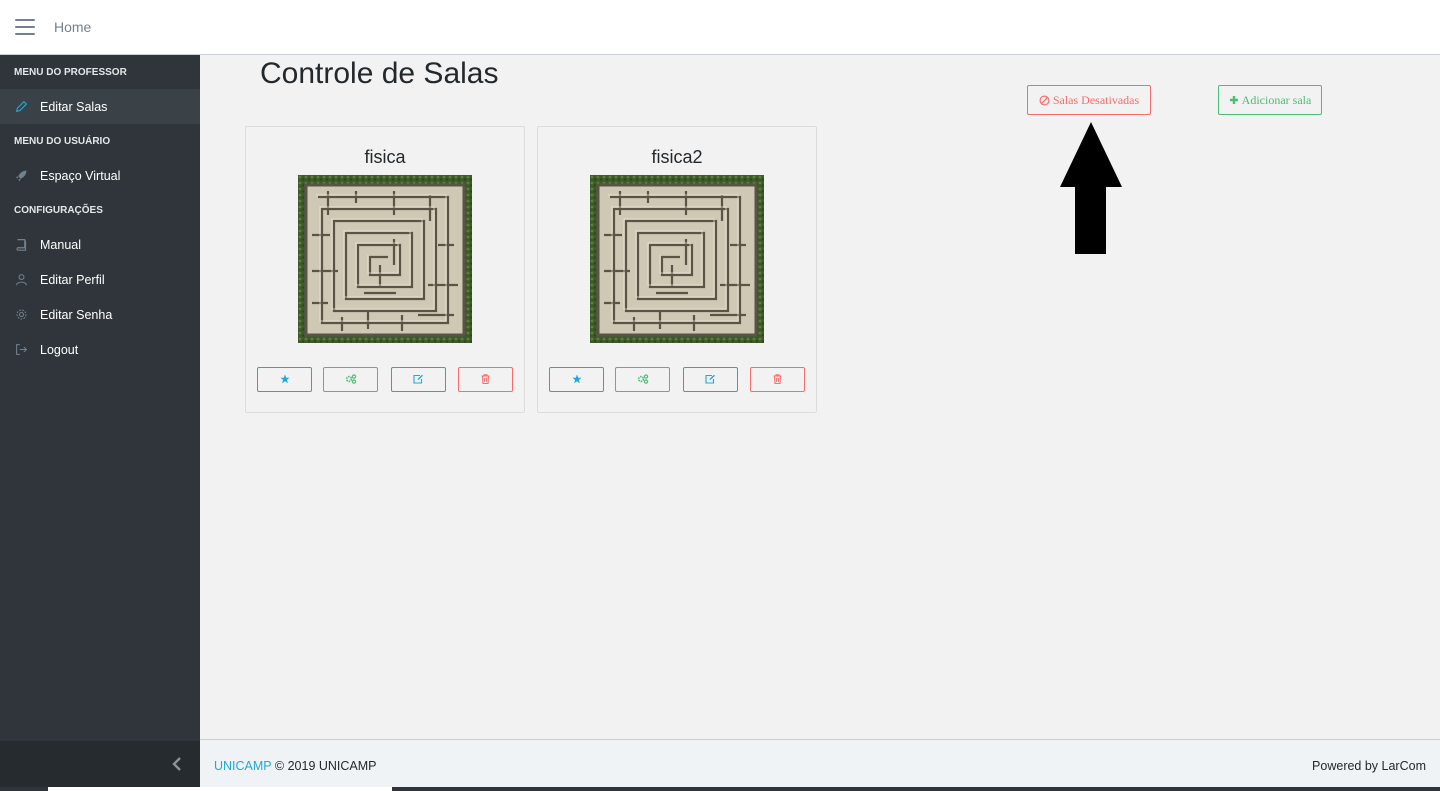 The height and width of the screenshot is (791, 1440). What do you see at coordinates (177, 766) in the screenshot?
I see `chevron-left-icon` at bounding box center [177, 766].